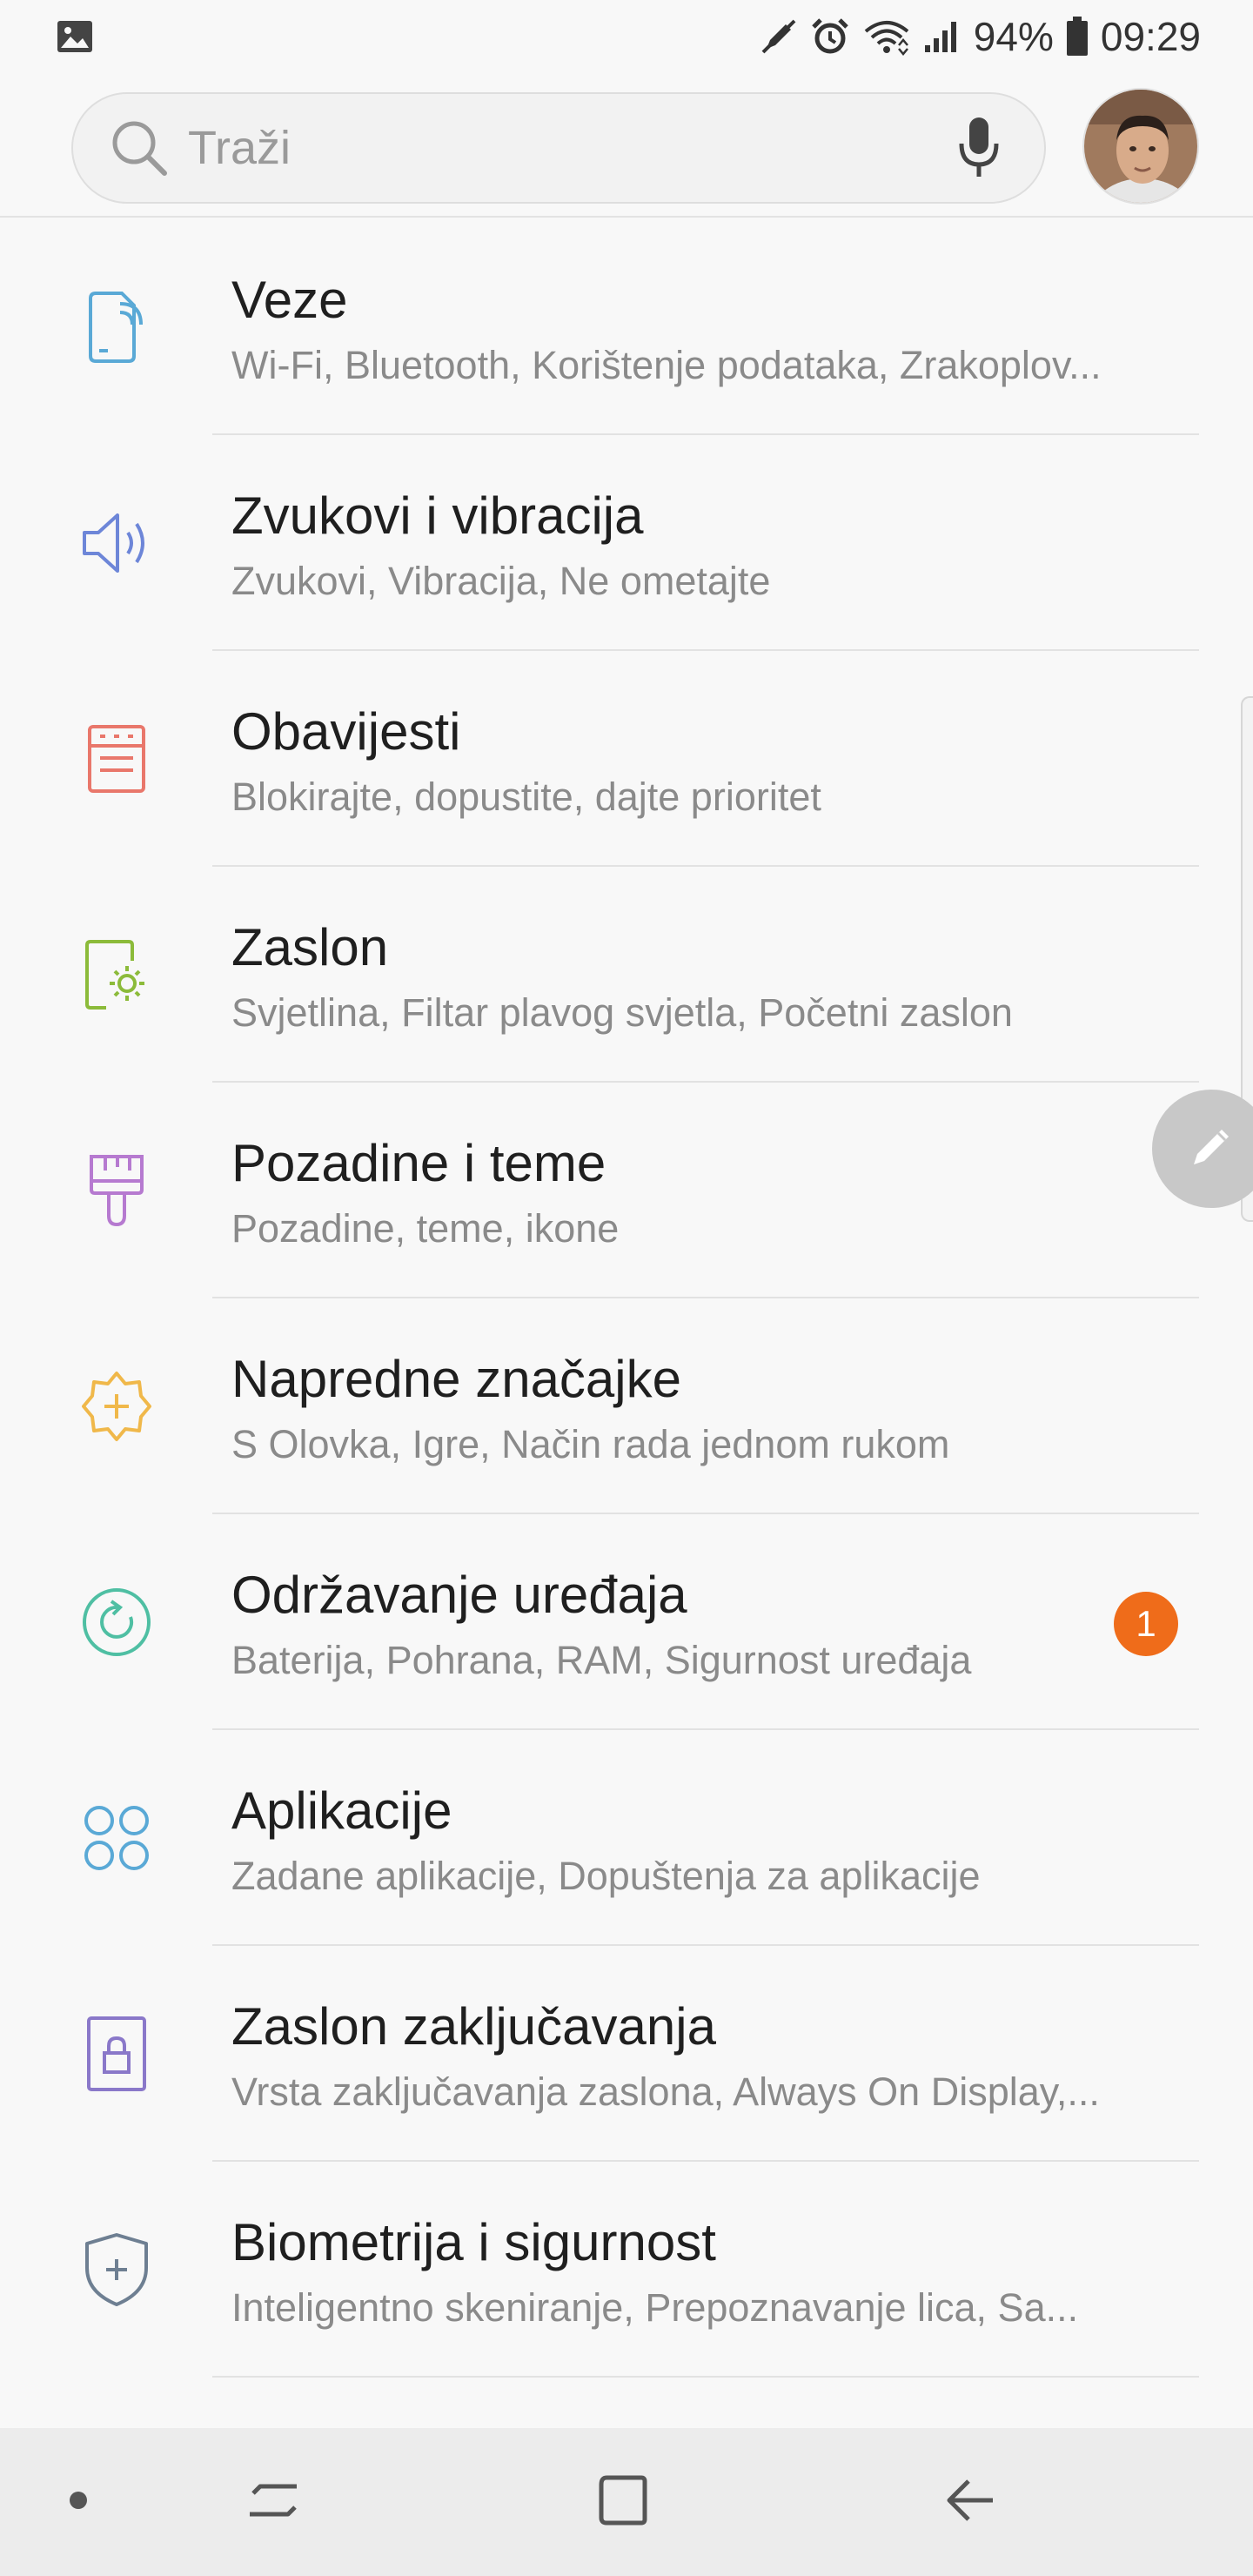 The image size is (1253, 2576). I want to click on display-icon, so click(116, 975).